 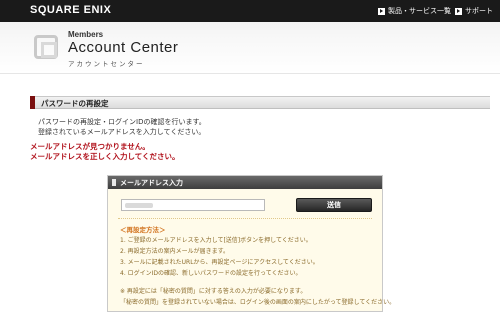 What do you see at coordinates (419, 11) in the screenshot?
I see `products-services-label: 製品・サービス一覧` at bounding box center [419, 11].